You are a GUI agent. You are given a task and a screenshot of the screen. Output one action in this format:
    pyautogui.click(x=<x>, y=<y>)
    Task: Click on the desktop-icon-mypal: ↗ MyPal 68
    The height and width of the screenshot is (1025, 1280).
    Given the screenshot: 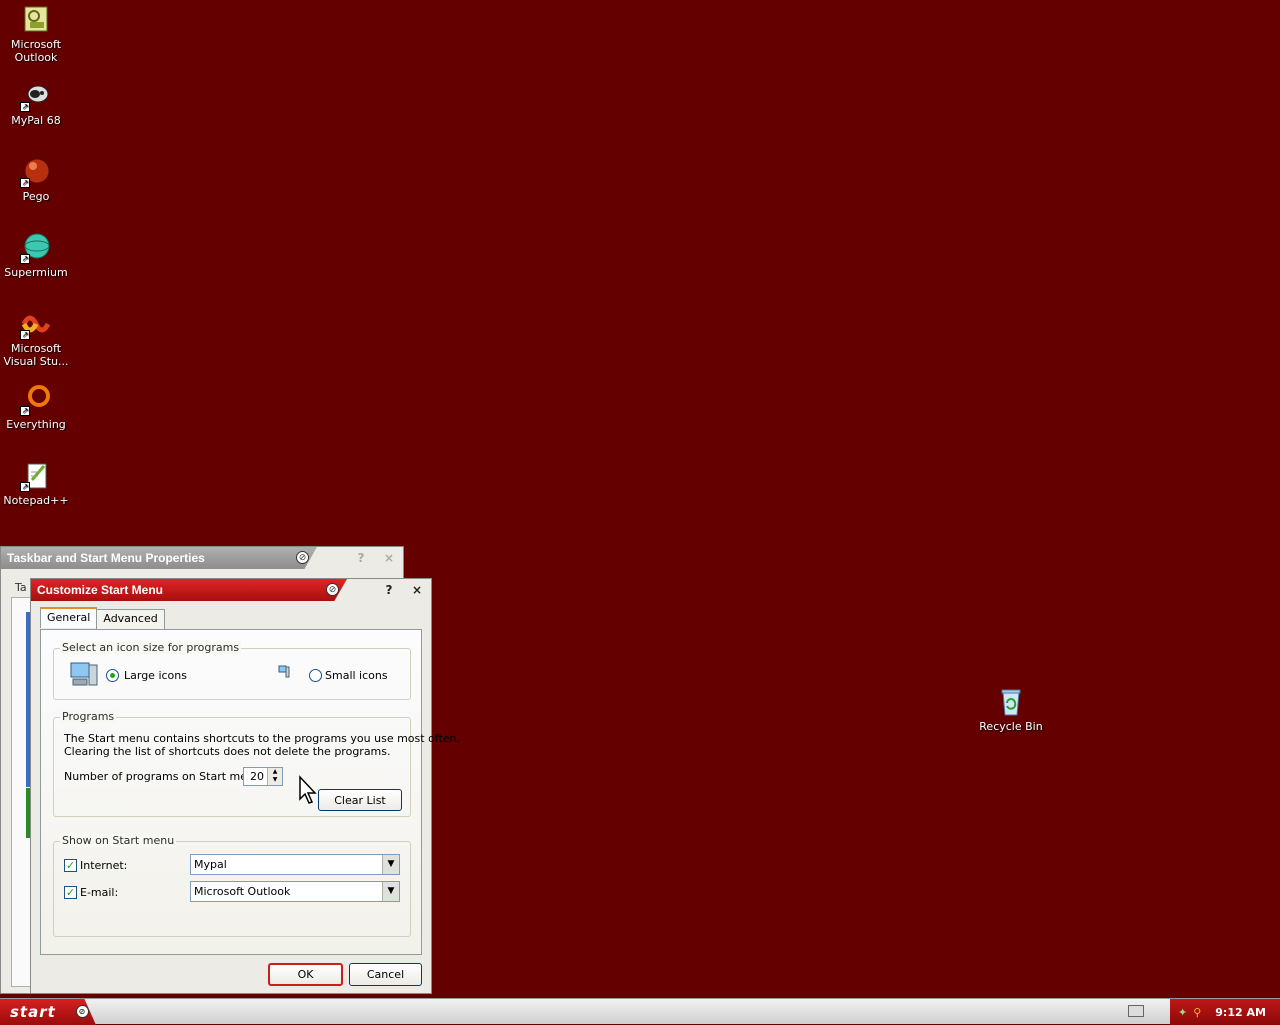 What is the action you would take?
    pyautogui.click(x=36, y=103)
    